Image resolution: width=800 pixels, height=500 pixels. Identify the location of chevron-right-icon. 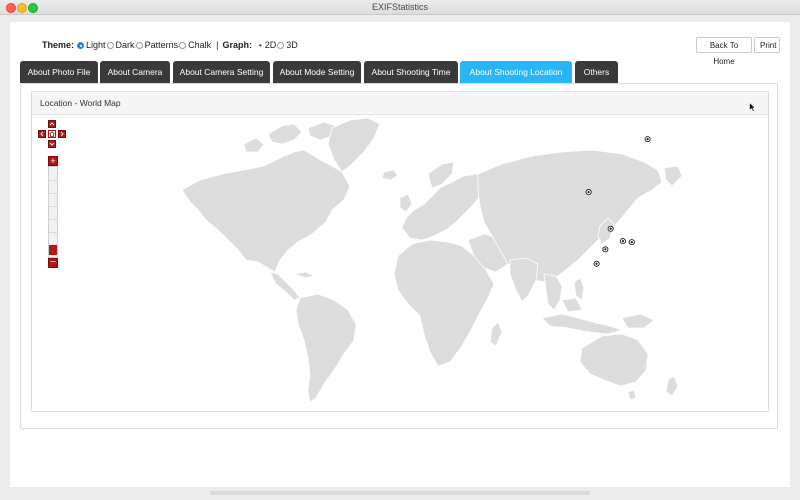
(62, 134).